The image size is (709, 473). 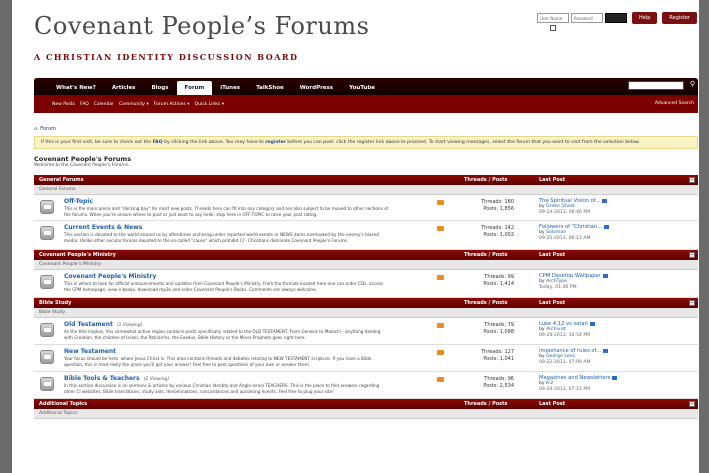 I want to click on last-post-user: K-2, so click(x=549, y=383).